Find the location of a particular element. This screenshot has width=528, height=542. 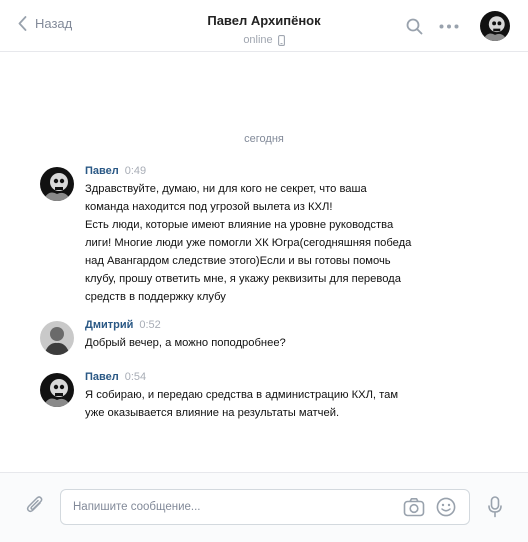

message-time: 0:52 is located at coordinates (150, 325).